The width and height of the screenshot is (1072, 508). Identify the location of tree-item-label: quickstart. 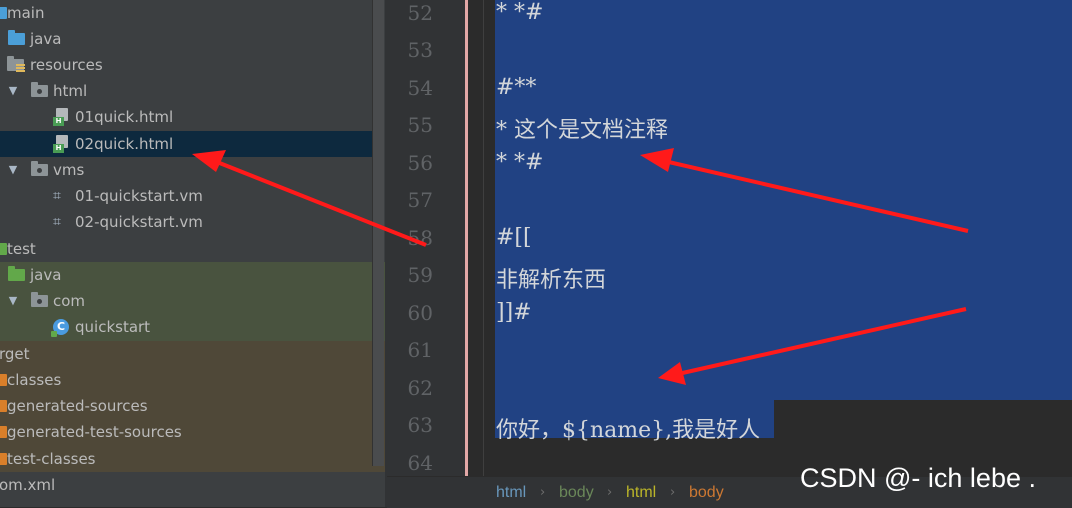
(113, 327).